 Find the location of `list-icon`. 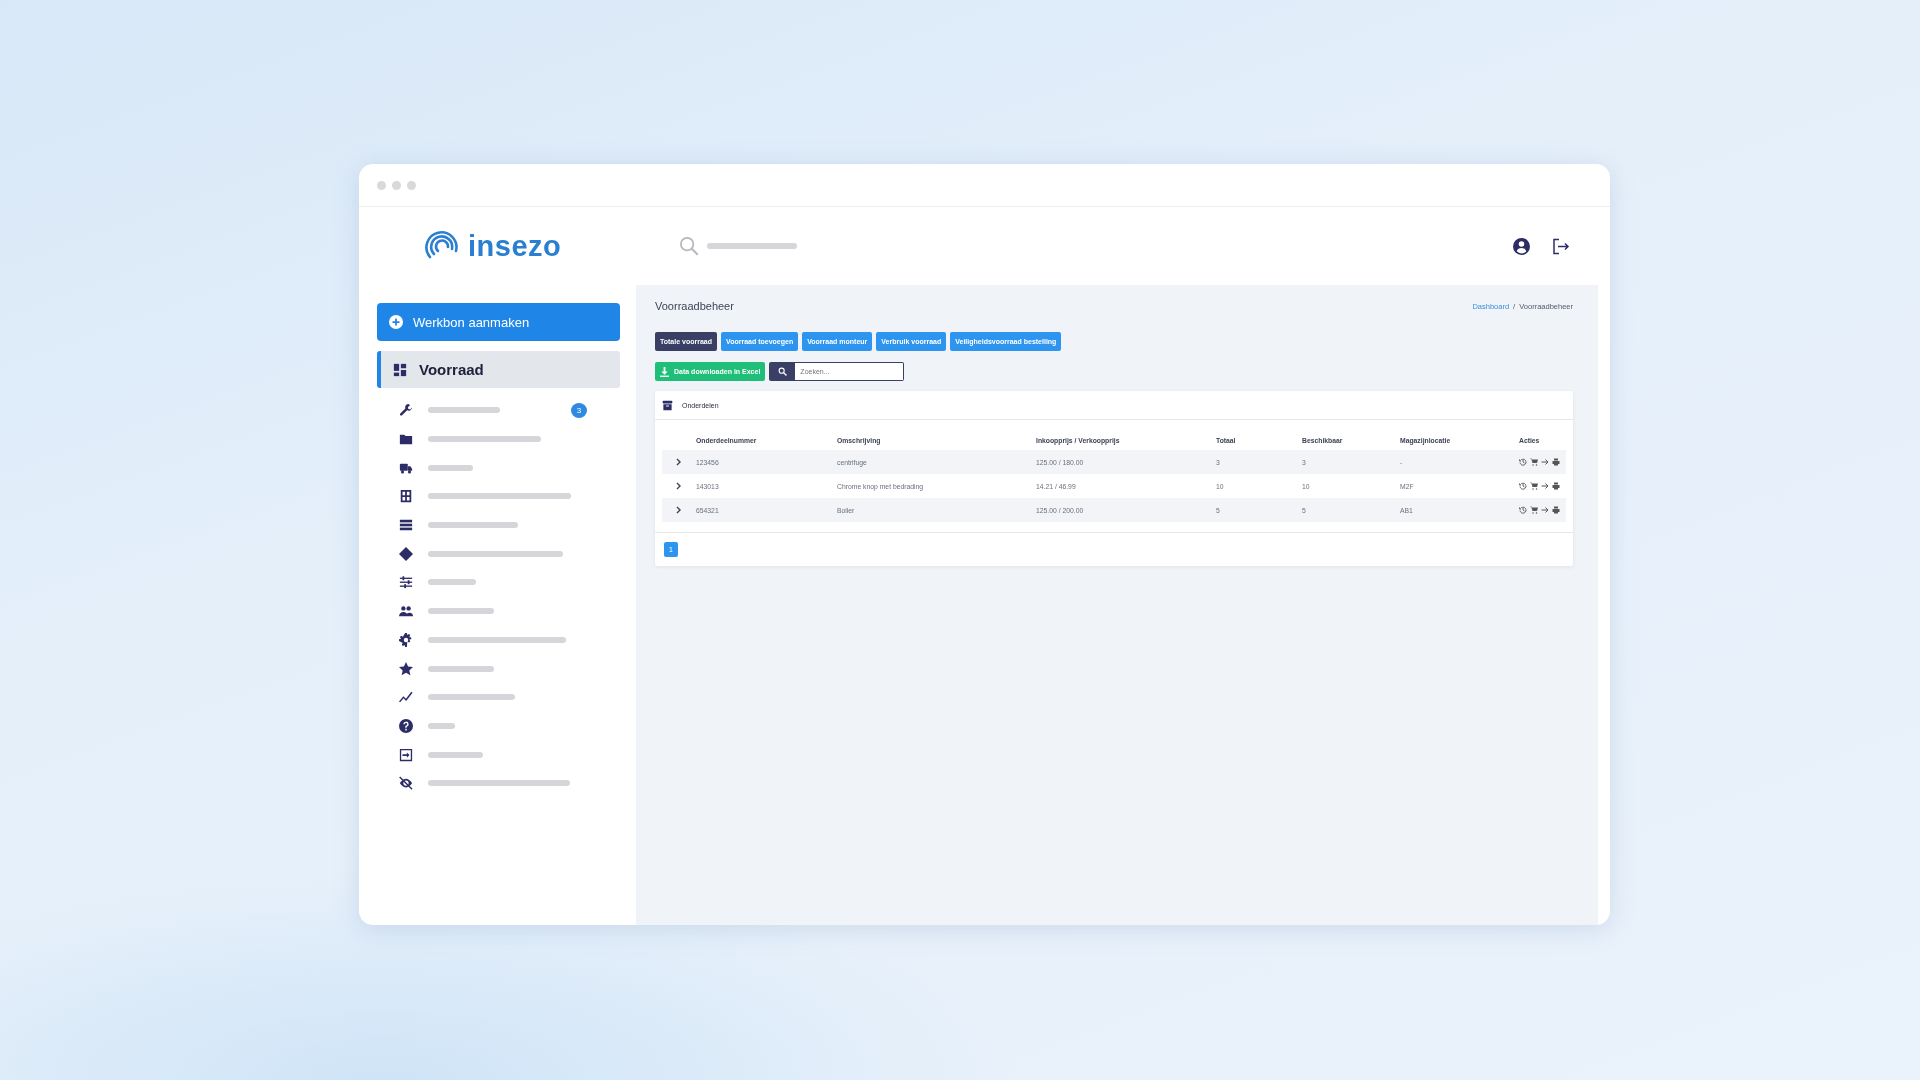

list-icon is located at coordinates (406, 525).